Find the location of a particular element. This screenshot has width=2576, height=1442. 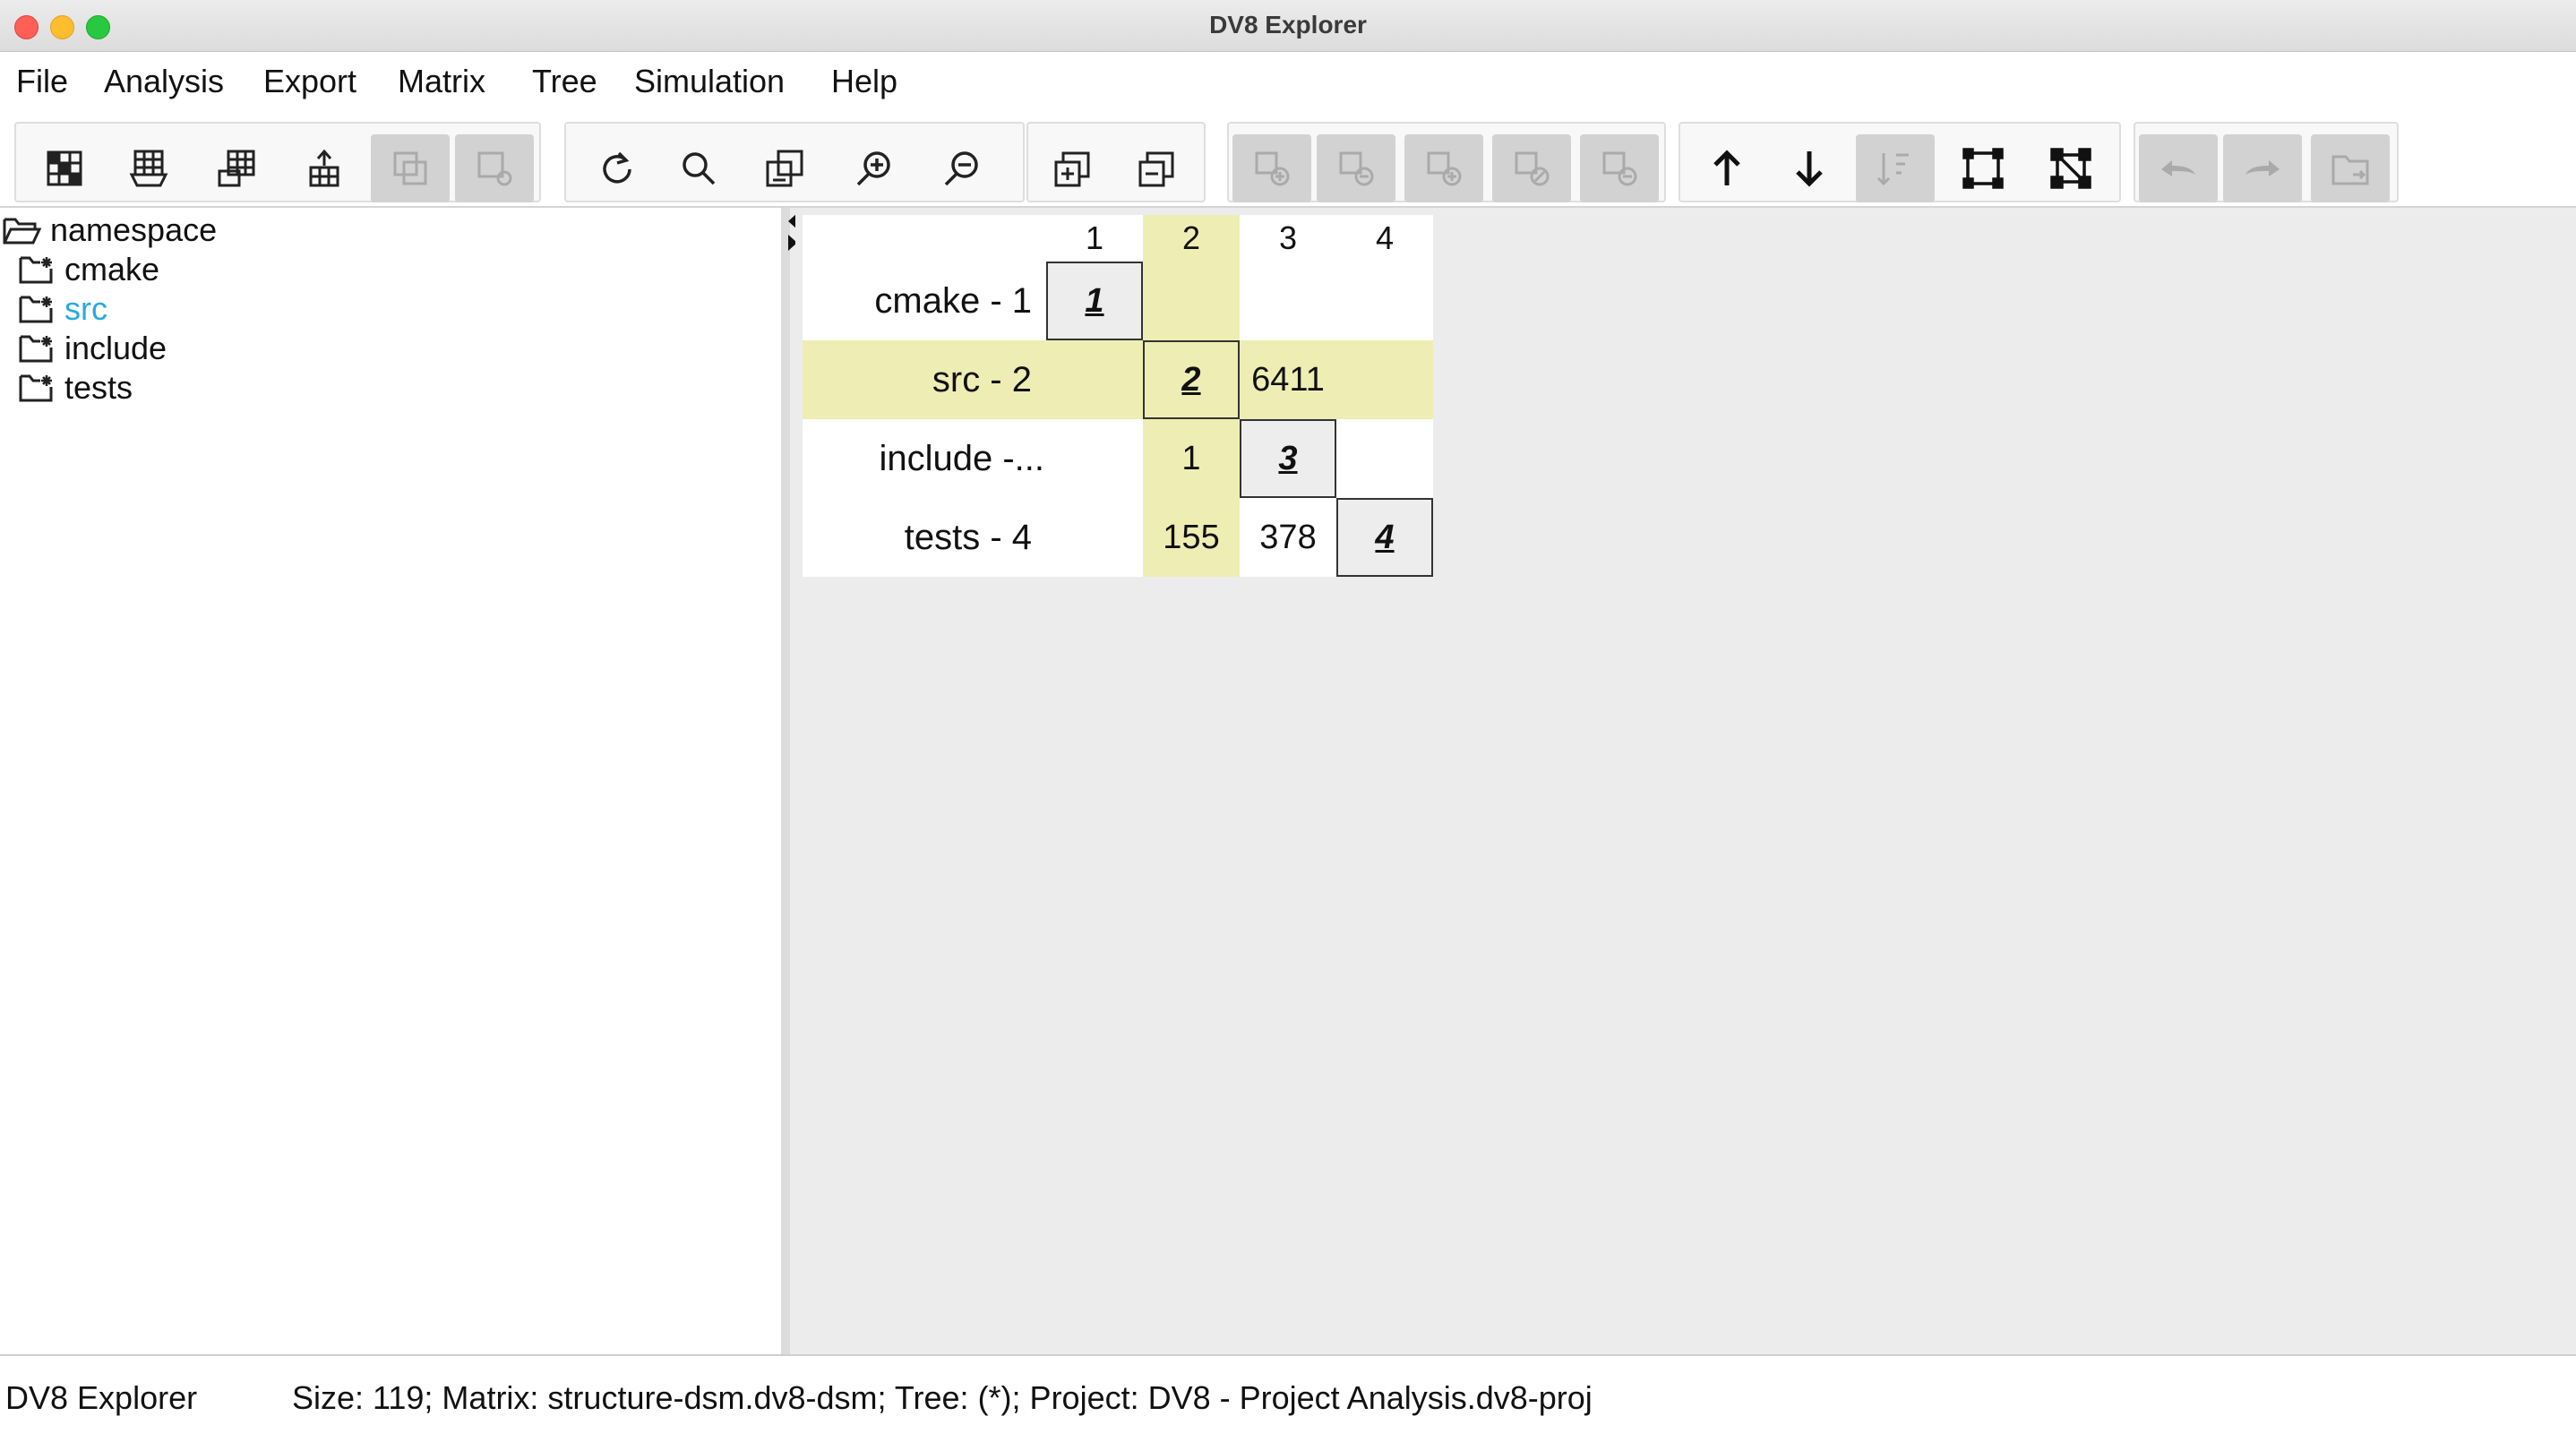

title-bar: DV8 Explorer is located at coordinates (1288, 26).